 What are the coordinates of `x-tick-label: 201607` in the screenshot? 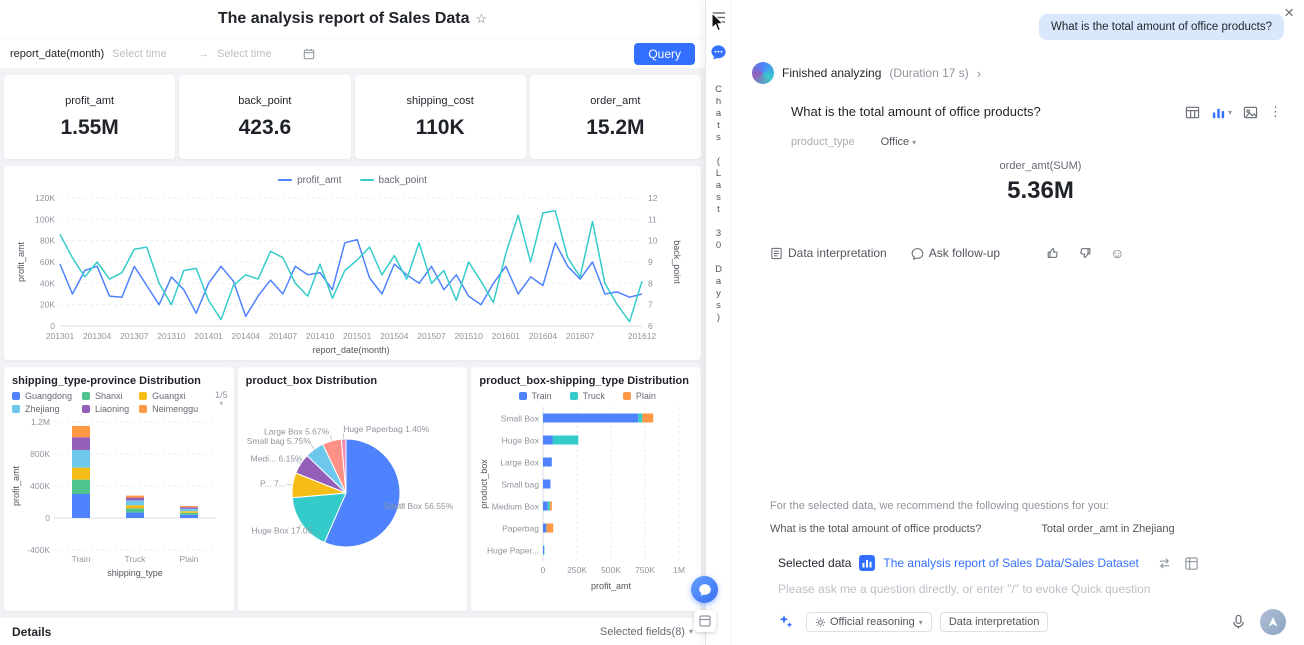 It's located at (580, 336).